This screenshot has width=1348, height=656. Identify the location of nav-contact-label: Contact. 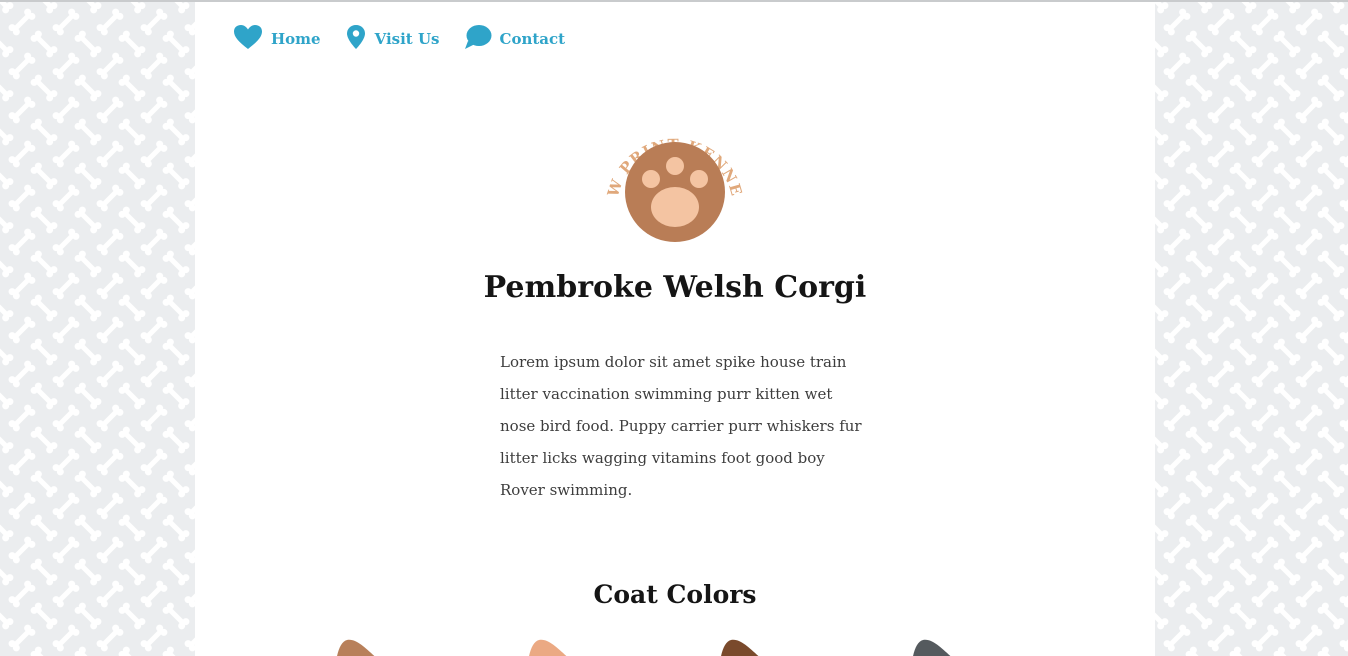
(532, 39).